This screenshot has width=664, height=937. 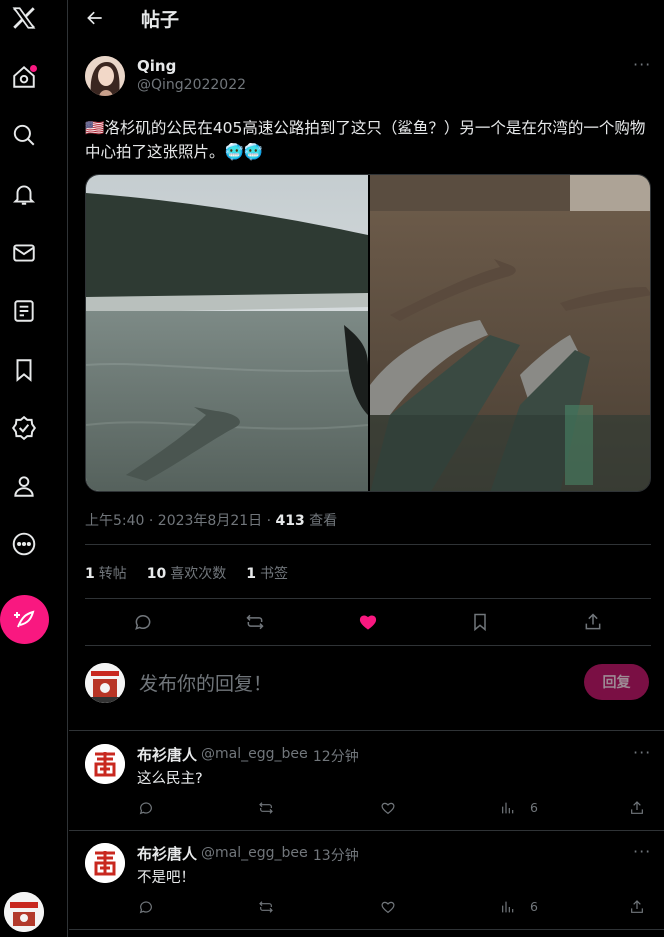 I want to click on cold-face-emoji: 🥶🥶, so click(x=244, y=152).